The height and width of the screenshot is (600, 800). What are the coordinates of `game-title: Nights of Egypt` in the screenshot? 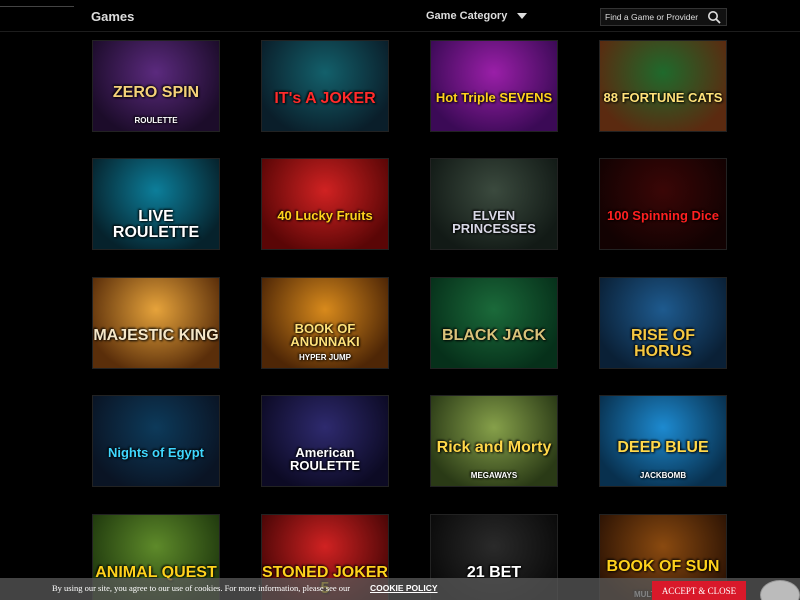 It's located at (156, 452).